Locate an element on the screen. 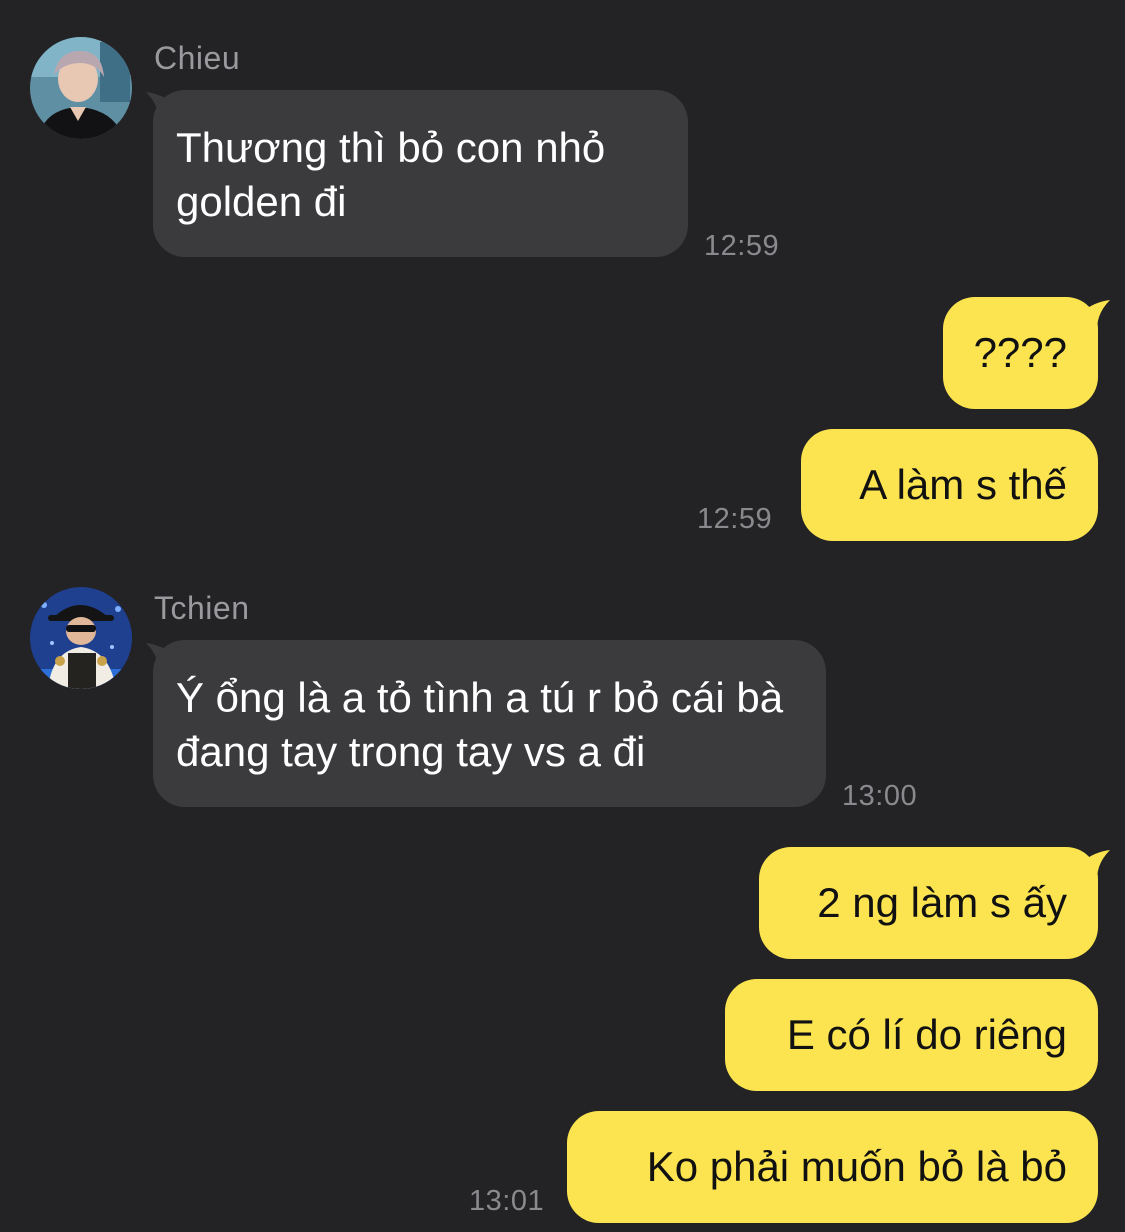 This screenshot has width=1125, height=1232. sender-name: Tchien is located at coordinates (202, 608).